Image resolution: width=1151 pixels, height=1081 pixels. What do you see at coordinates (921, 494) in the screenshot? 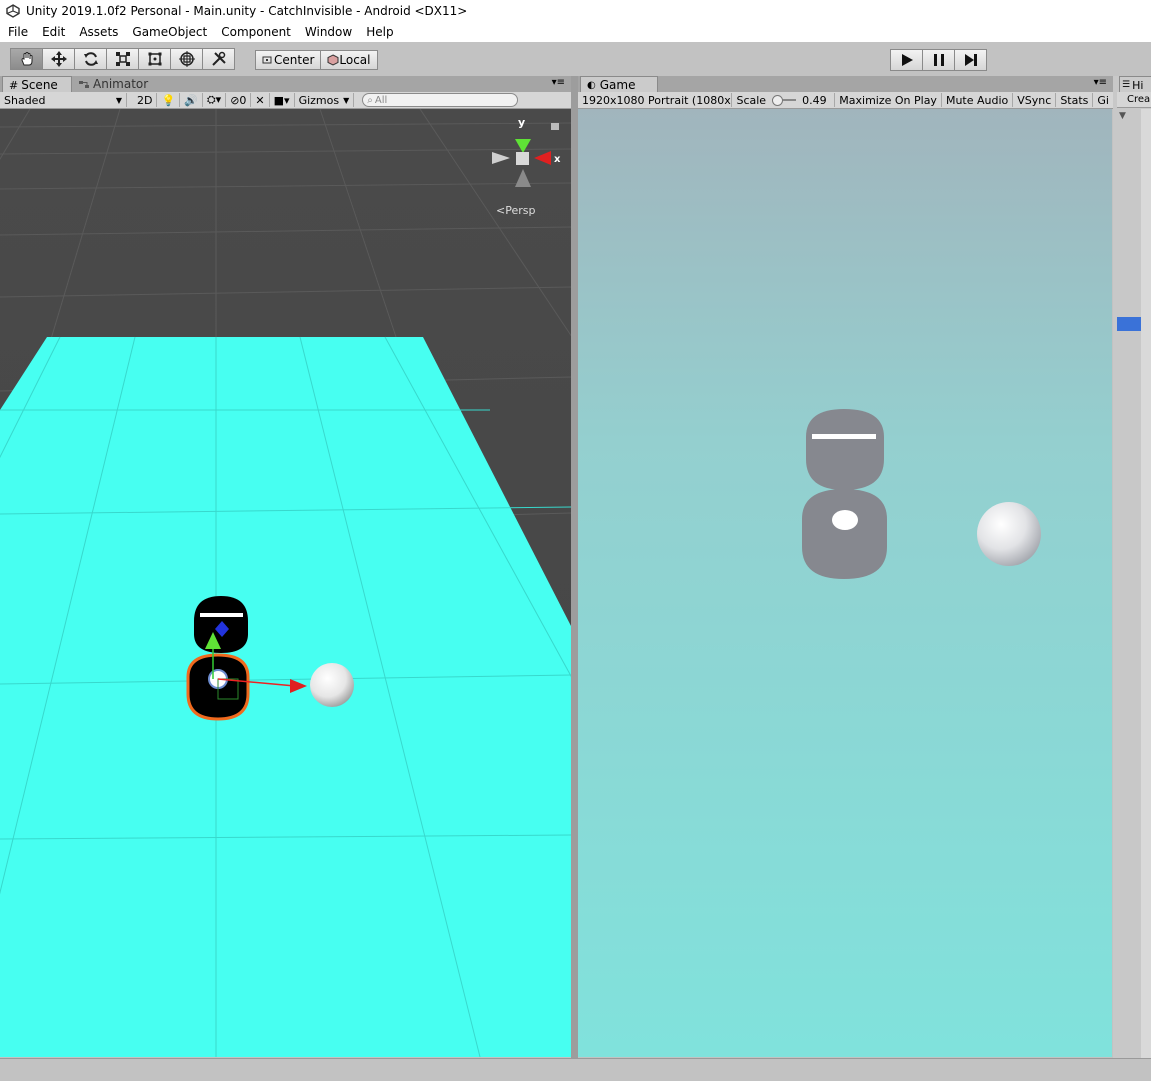
I see `game-canvas` at bounding box center [921, 494].